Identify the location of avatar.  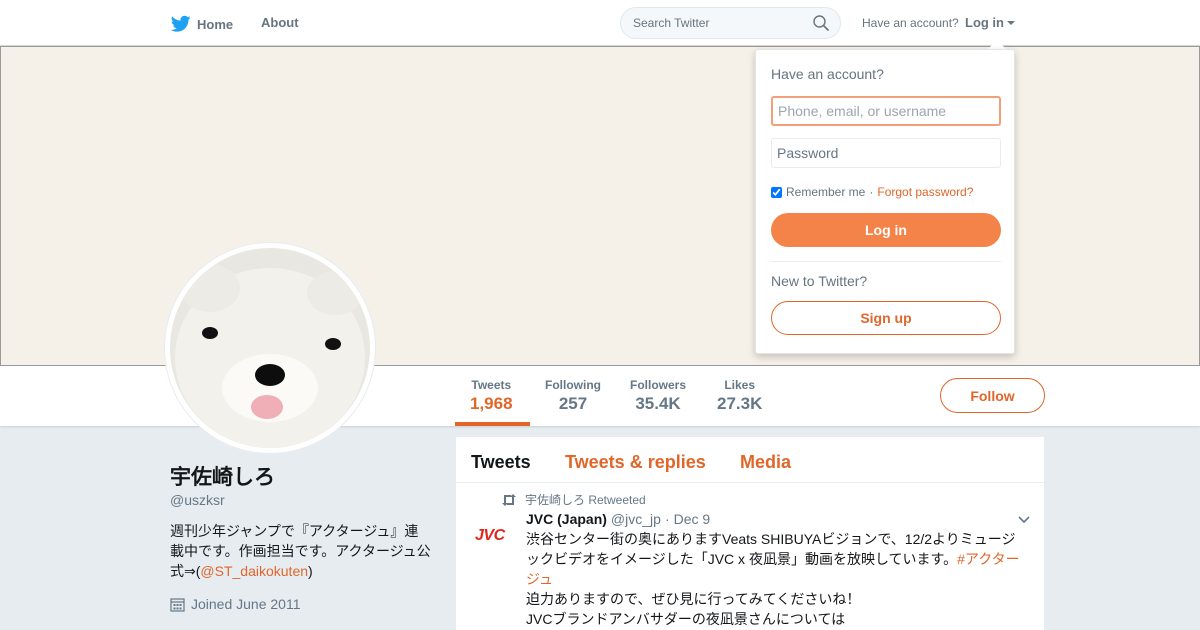
(270, 348).